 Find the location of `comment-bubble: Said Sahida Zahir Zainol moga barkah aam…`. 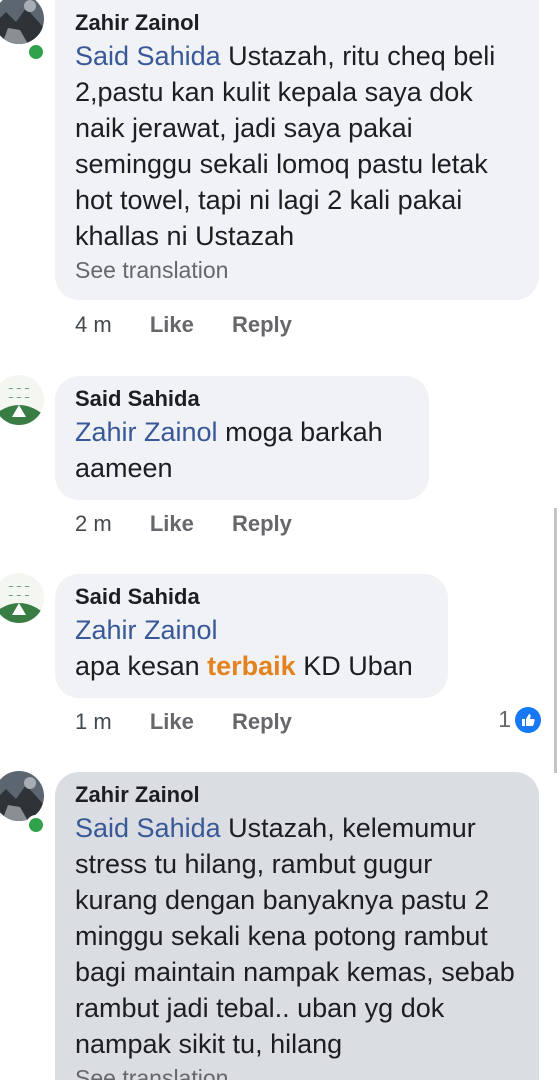

comment-bubble: Said Sahida Zahir Zainol moga barkah aam… is located at coordinates (242, 438).